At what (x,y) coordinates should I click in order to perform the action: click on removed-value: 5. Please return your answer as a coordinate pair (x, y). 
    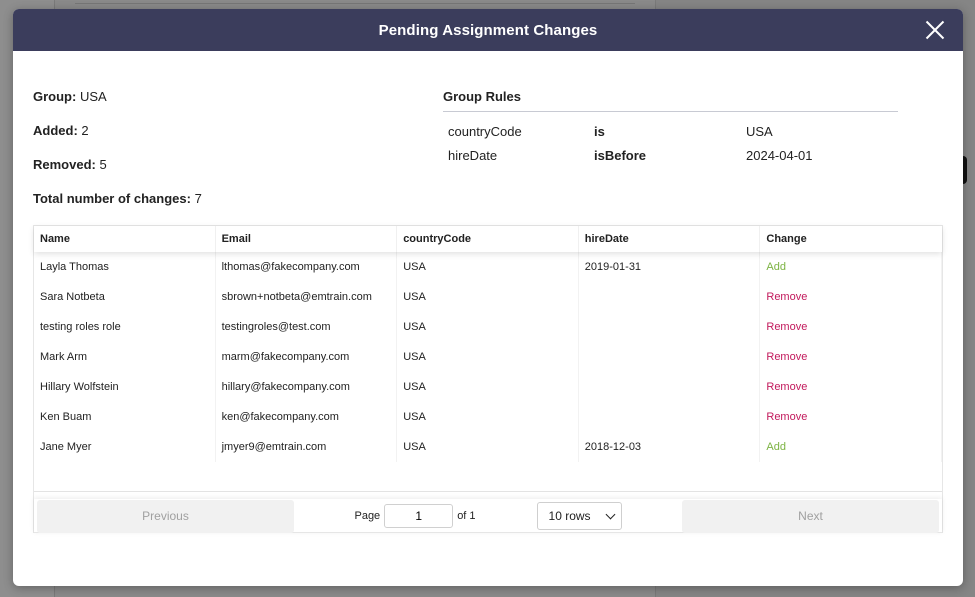
    Looking at the image, I should click on (103, 164).